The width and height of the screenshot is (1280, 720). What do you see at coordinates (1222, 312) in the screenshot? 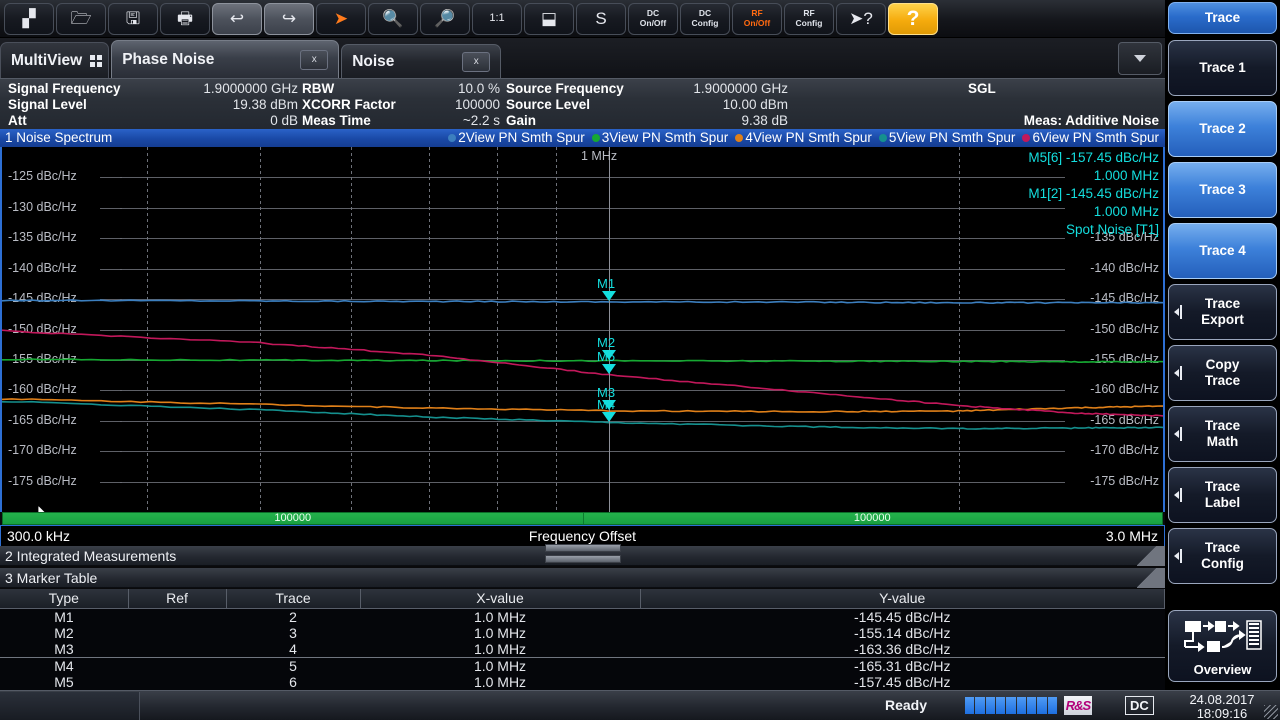
I see `softkey-trace-export: Trace Export` at bounding box center [1222, 312].